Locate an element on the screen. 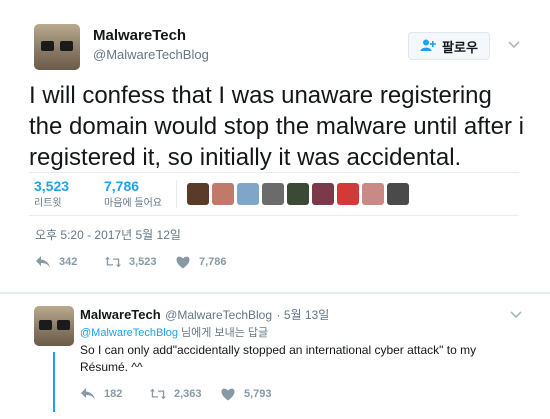 This screenshot has height=419, width=550. thread-line is located at coordinates (54, 382).